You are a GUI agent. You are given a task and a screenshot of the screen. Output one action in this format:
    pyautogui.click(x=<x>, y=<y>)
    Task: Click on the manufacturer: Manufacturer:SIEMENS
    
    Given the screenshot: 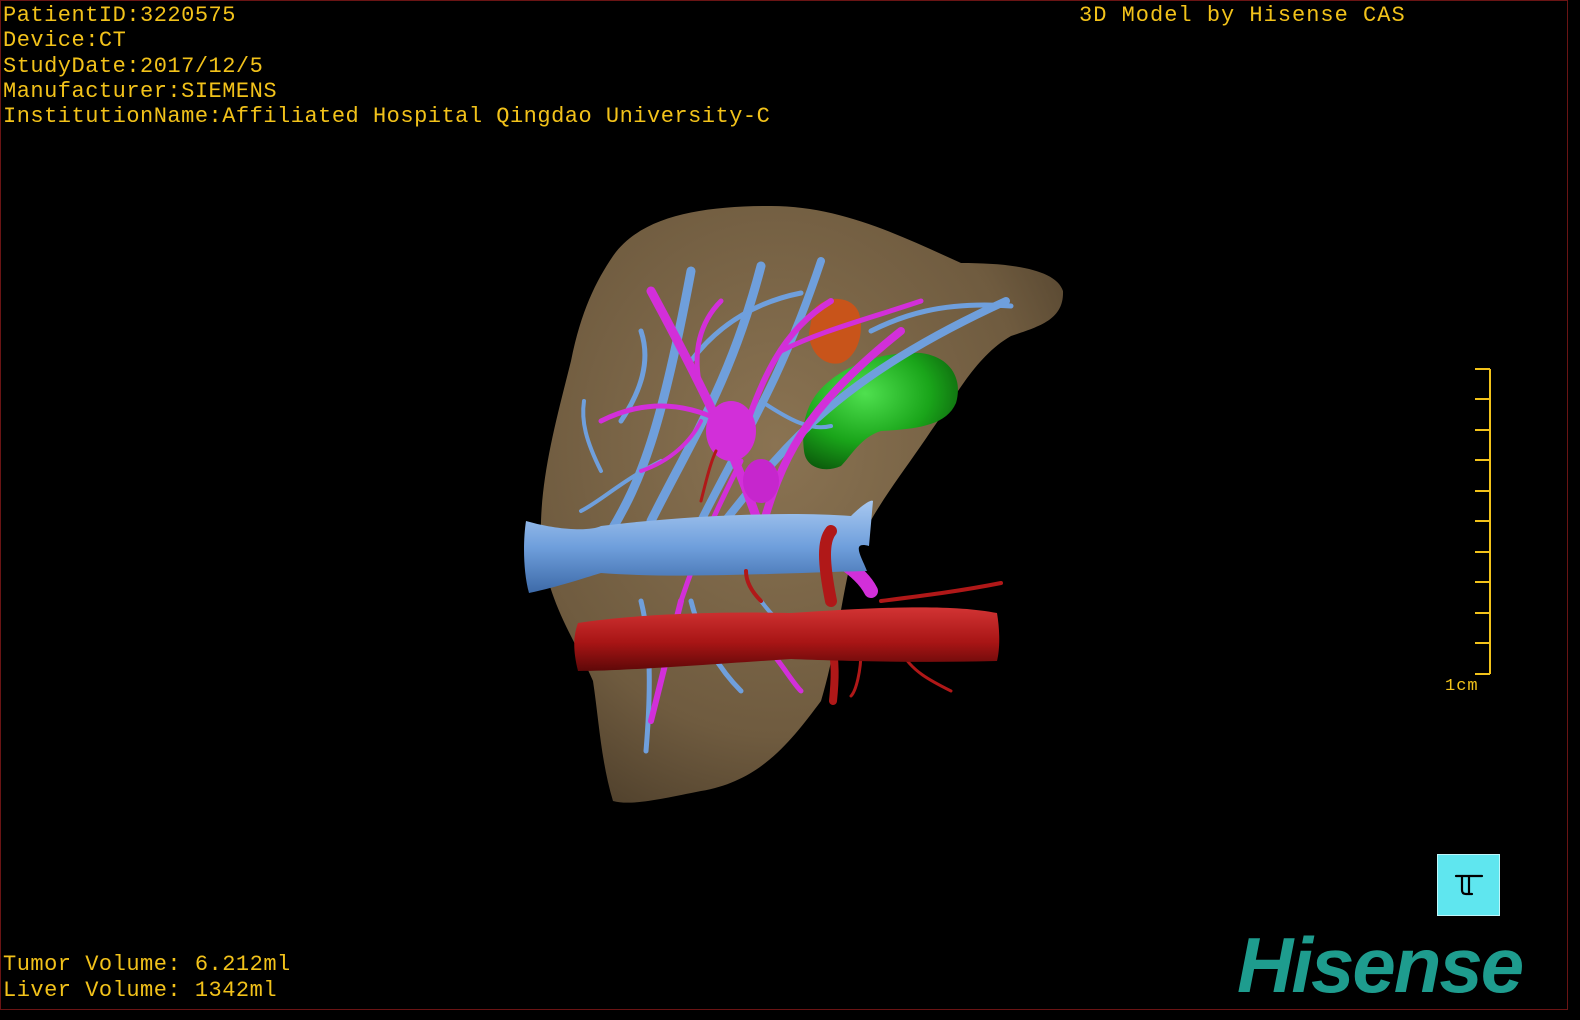 What is the action you would take?
    pyautogui.click(x=140, y=91)
    